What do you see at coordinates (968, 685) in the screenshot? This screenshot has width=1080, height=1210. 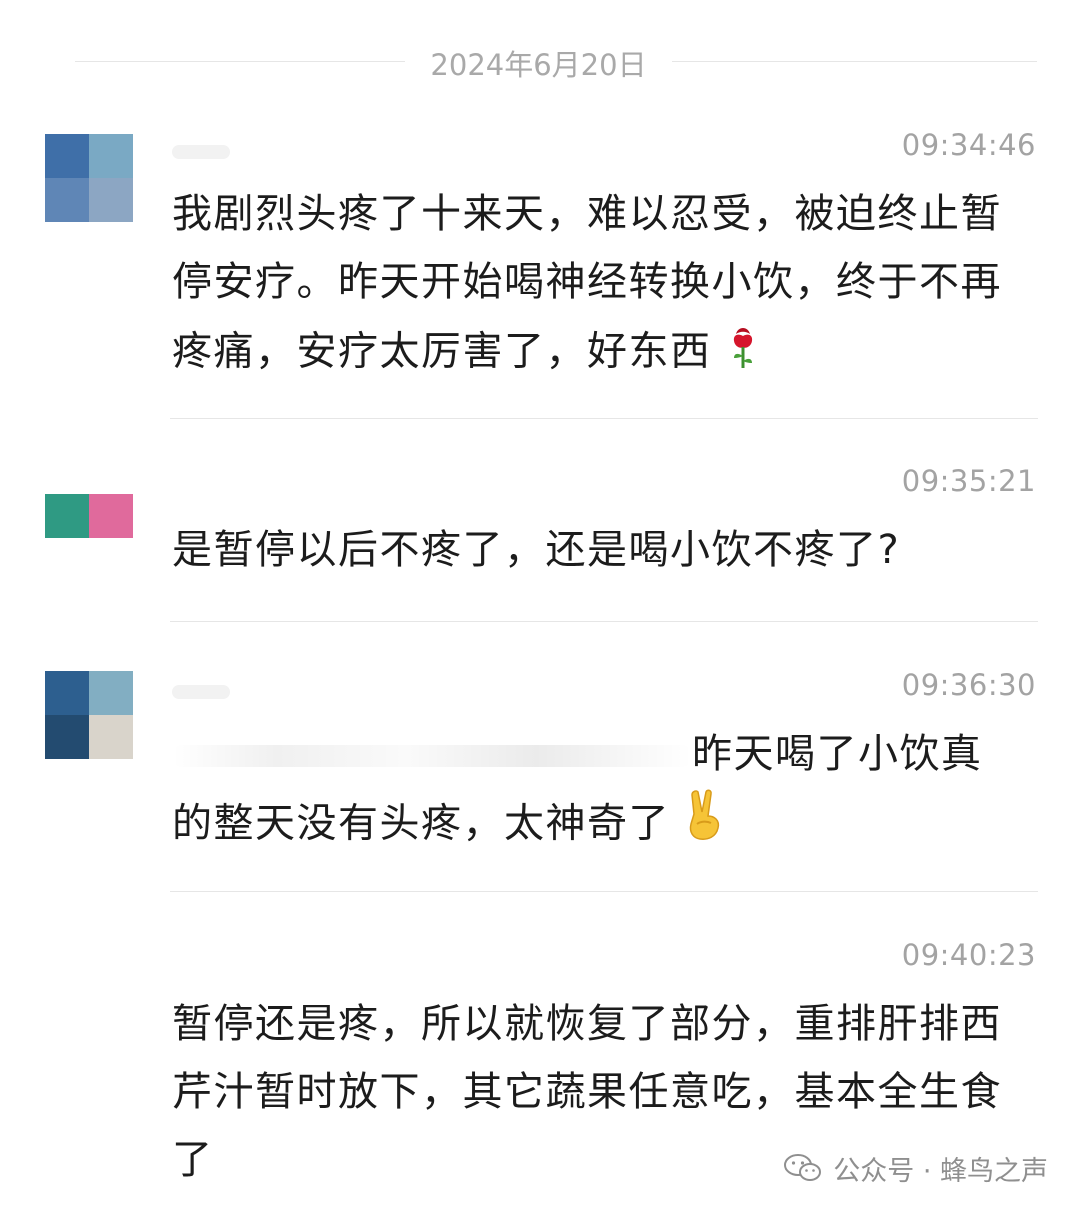 I see `message-time: 09:36:30` at bounding box center [968, 685].